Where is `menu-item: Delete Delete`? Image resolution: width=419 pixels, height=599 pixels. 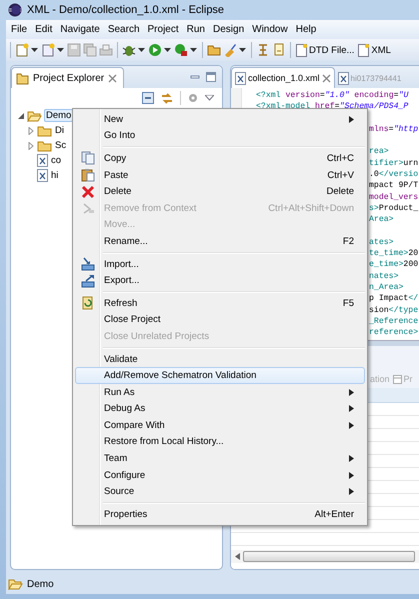 menu-item: Delete Delete is located at coordinates (220, 191).